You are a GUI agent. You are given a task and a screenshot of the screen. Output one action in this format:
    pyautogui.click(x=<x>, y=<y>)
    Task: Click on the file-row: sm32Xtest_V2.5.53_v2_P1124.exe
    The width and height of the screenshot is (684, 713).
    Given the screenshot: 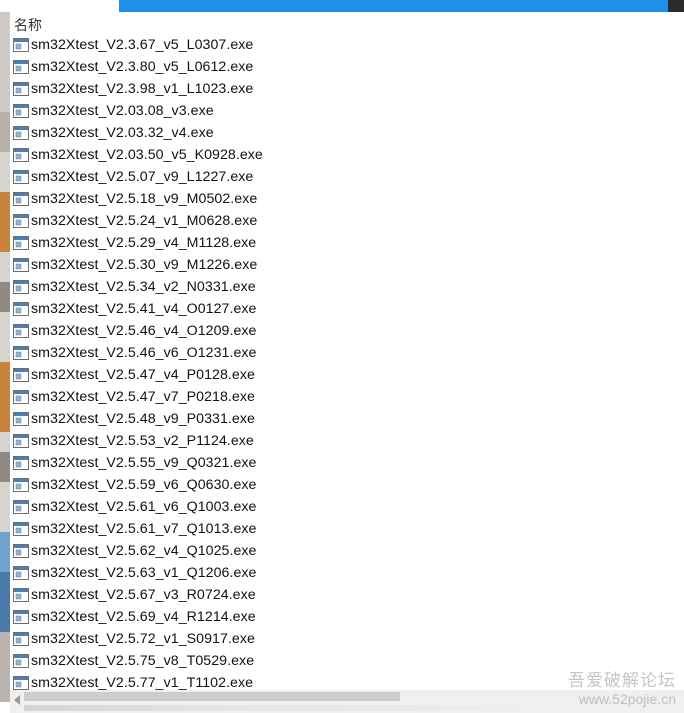 What is the action you would take?
    pyautogui.click(x=345, y=441)
    